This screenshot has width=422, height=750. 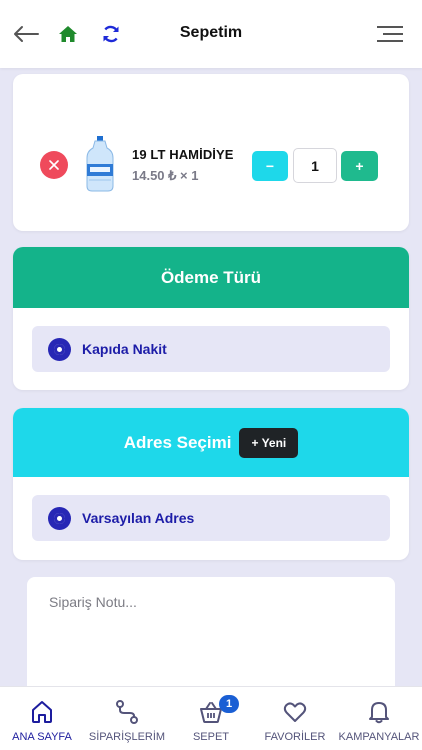 I want to click on address-title: Adres Seçimi, so click(x=177, y=442).